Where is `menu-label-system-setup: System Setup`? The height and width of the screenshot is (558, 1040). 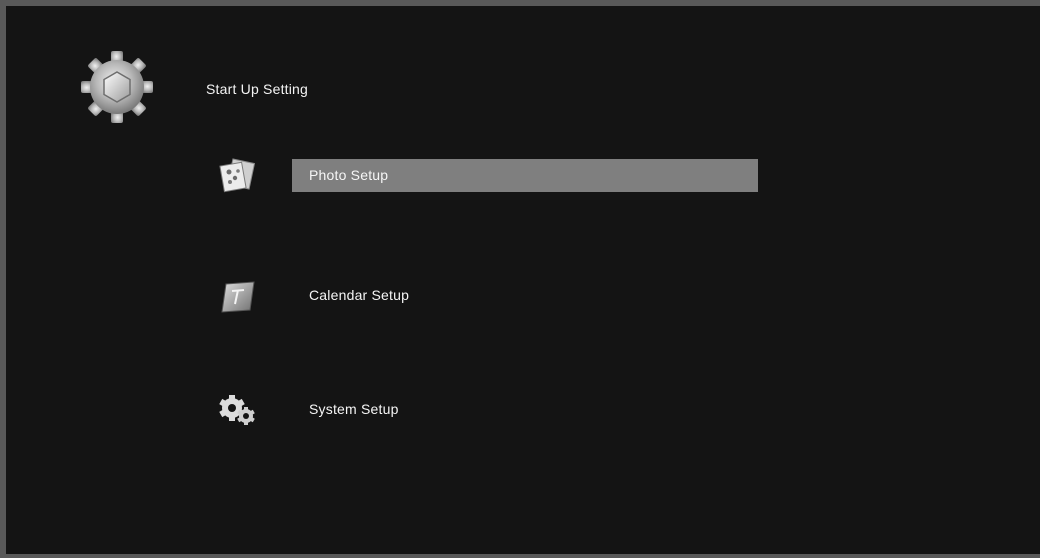 menu-label-system-setup: System Setup is located at coordinates (354, 409).